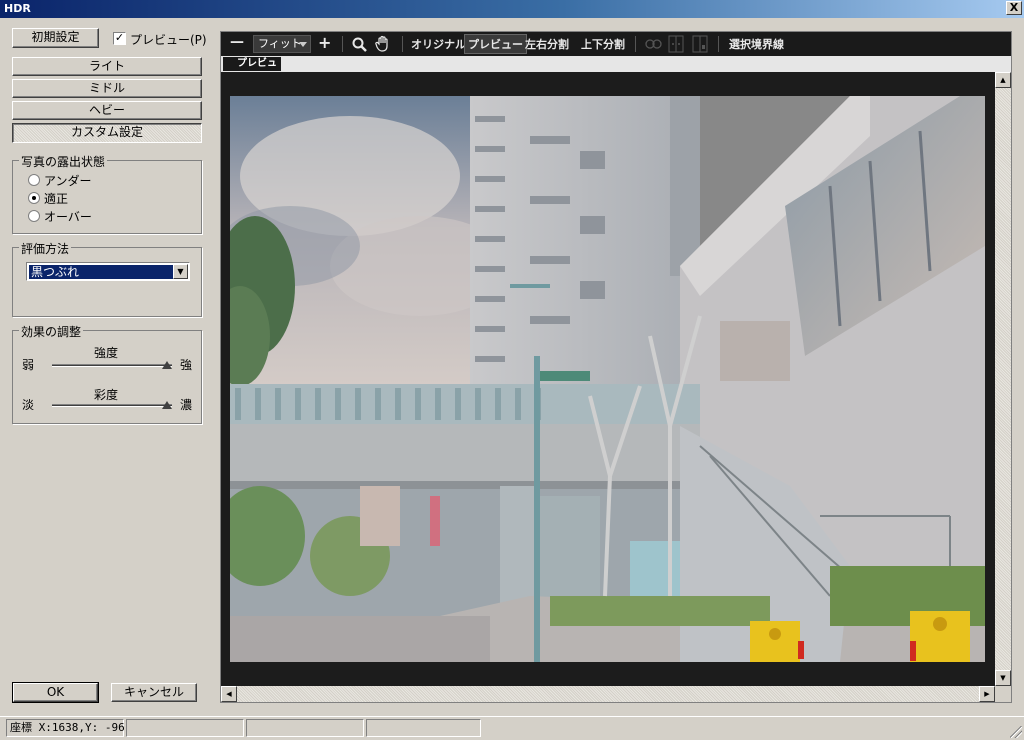  I want to click on preset-heavy-button: ヘビー, so click(107, 110).